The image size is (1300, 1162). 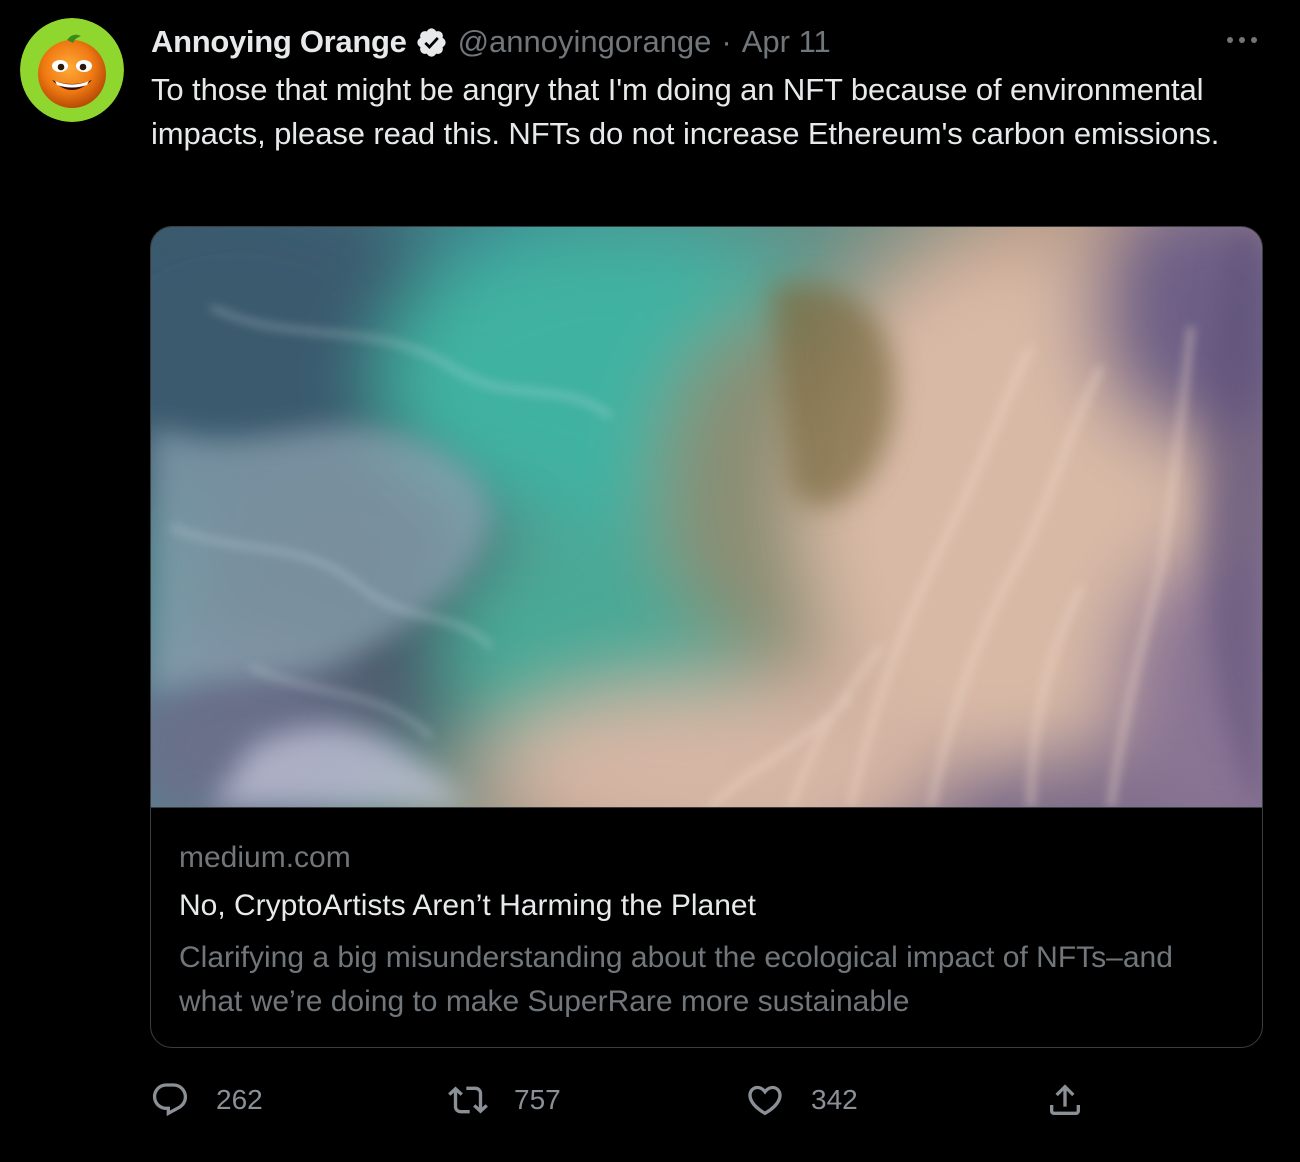 I want to click on annoying-orange-avatar-icon, so click(x=72, y=70).